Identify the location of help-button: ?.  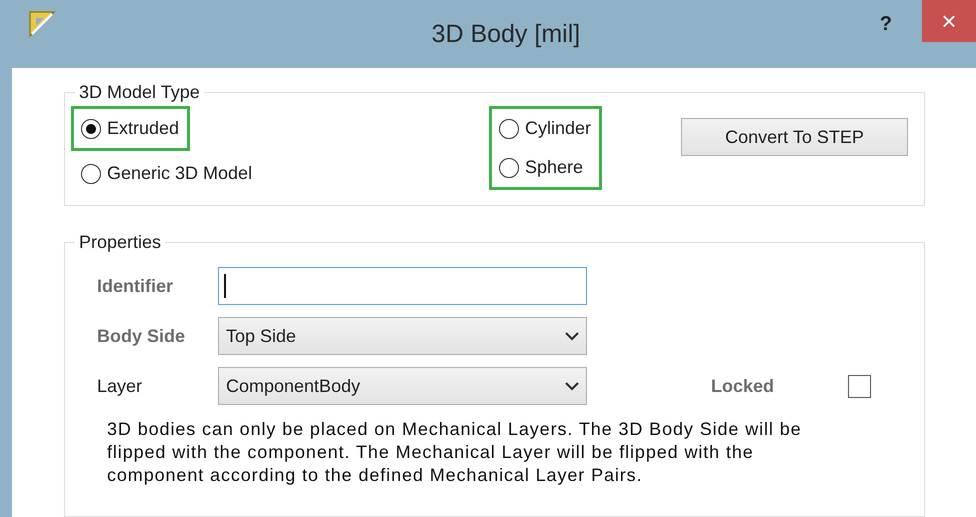
(886, 24).